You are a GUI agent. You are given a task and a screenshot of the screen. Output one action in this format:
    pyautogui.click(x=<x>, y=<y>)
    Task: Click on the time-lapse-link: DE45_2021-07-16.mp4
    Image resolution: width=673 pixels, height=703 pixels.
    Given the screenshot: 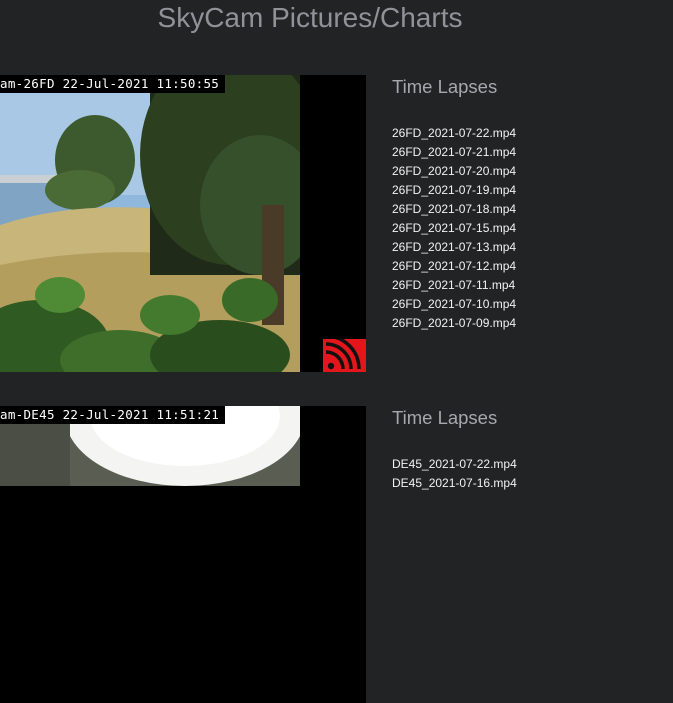 What is the action you would take?
    pyautogui.click(x=454, y=483)
    